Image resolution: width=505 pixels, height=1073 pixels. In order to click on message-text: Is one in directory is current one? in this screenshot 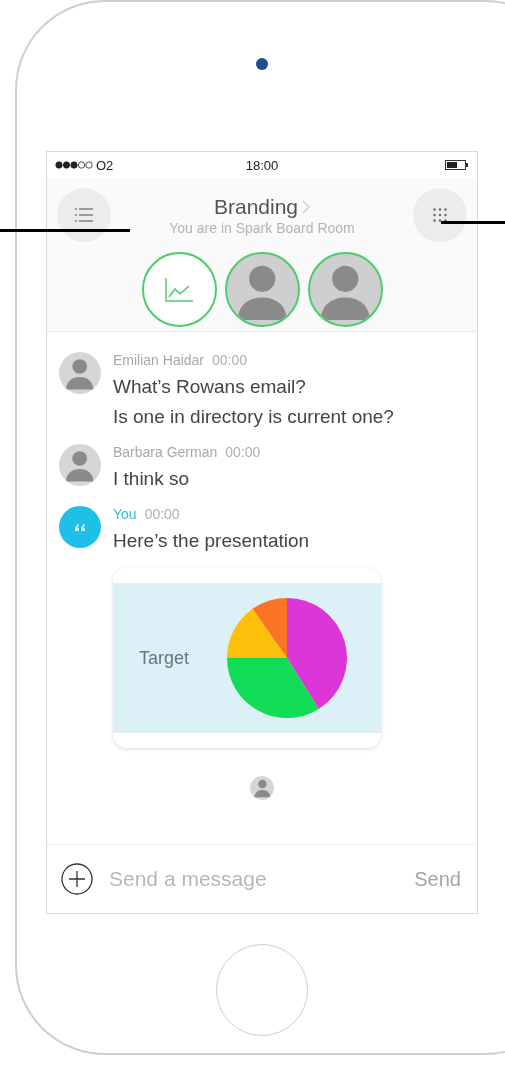, I will do `click(253, 417)`.